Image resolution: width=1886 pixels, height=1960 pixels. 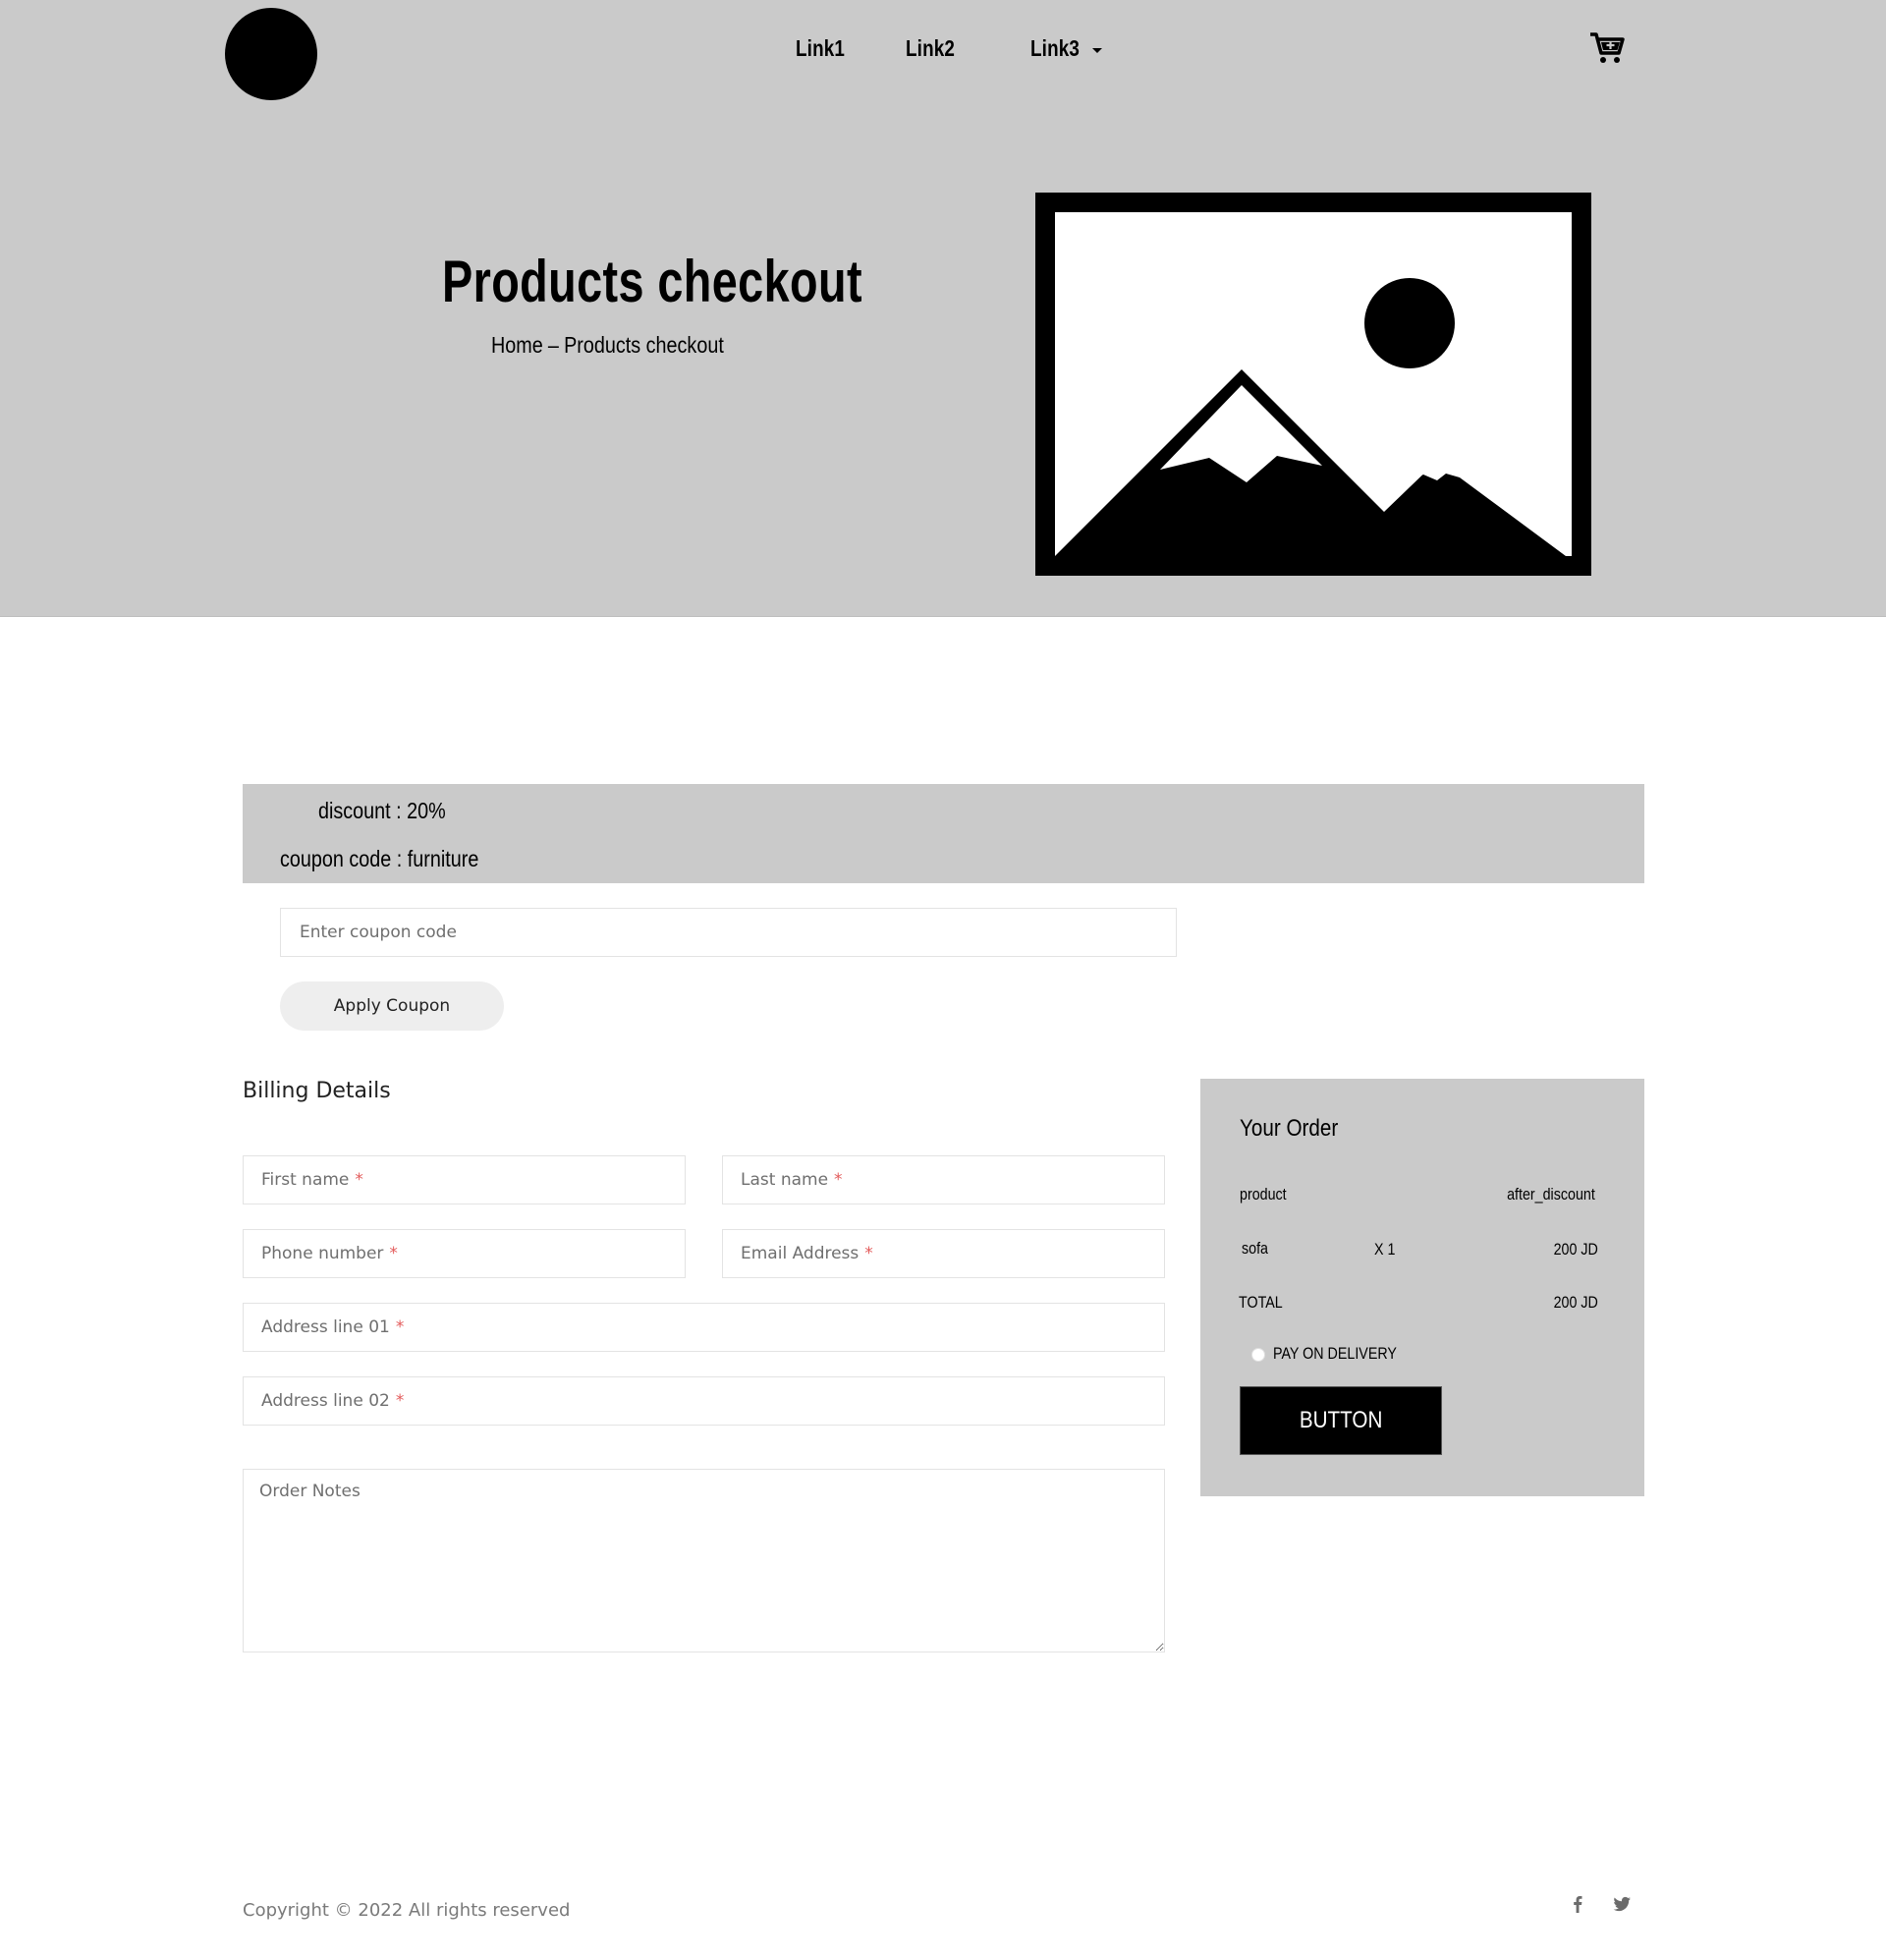 I want to click on field-placeholder: Phone number, so click(x=322, y=1253).